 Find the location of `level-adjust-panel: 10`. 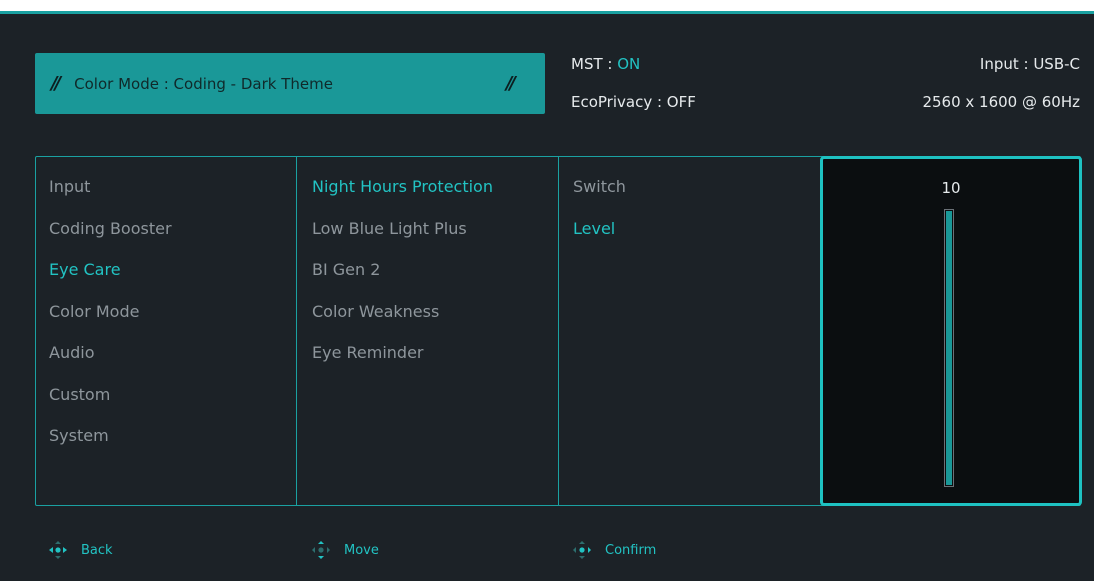

level-adjust-panel: 10 is located at coordinates (951, 331).